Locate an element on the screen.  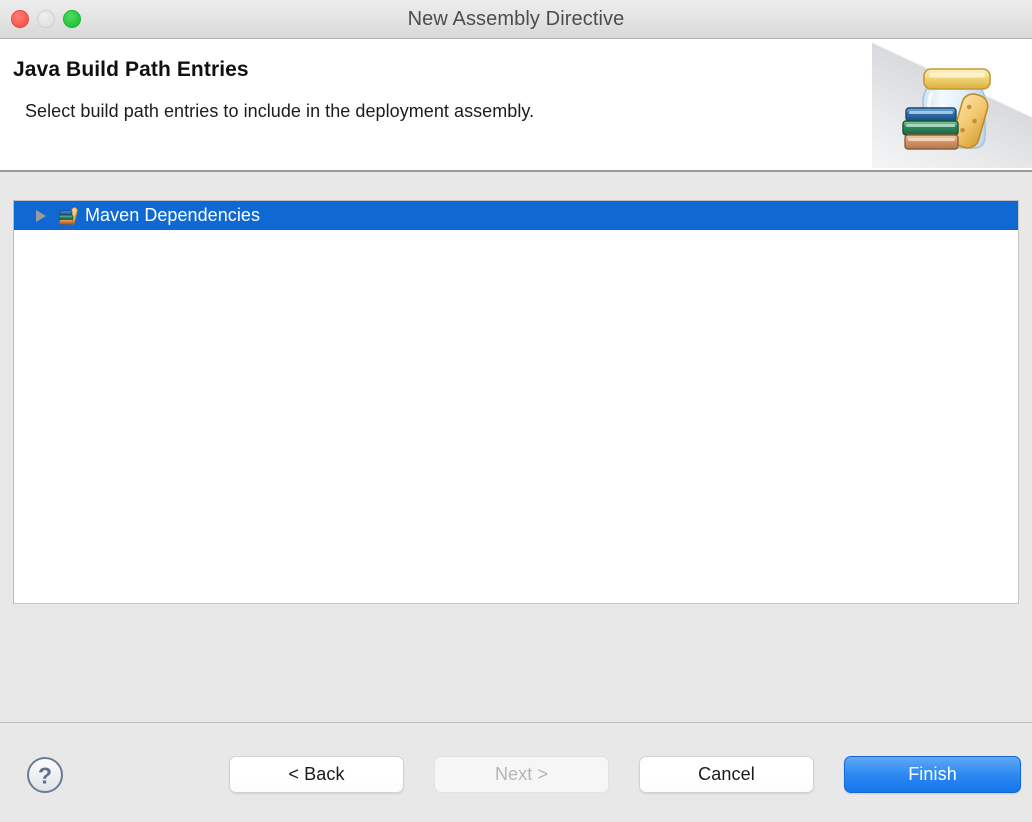
tree-item-maven-dependencies: Maven Dependencies is located at coordinates (516, 215).